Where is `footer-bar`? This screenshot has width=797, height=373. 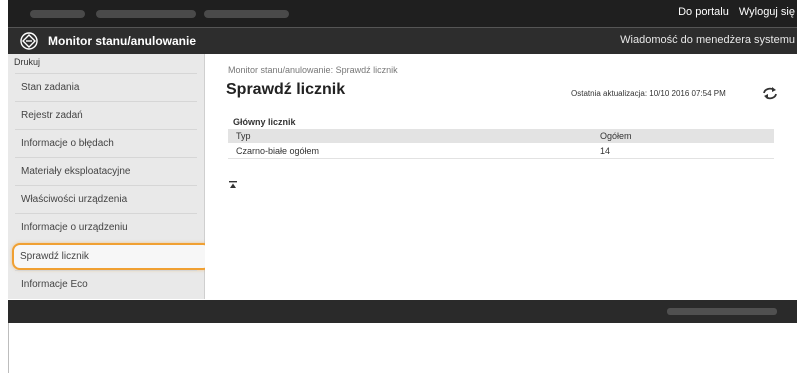
footer-bar is located at coordinates (402, 311).